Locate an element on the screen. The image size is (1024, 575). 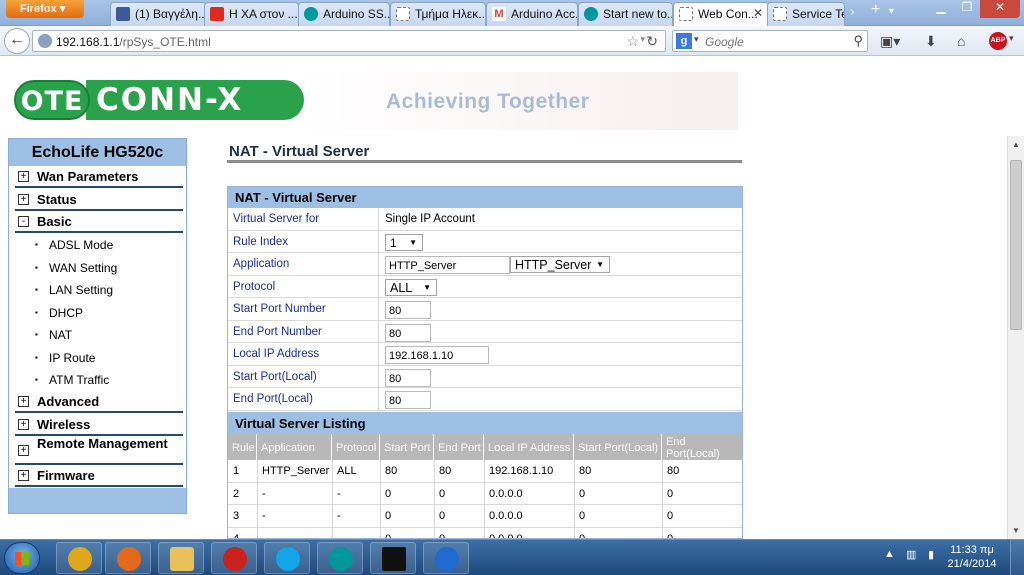
search-icon: ⚲ is located at coordinates (858, 41).